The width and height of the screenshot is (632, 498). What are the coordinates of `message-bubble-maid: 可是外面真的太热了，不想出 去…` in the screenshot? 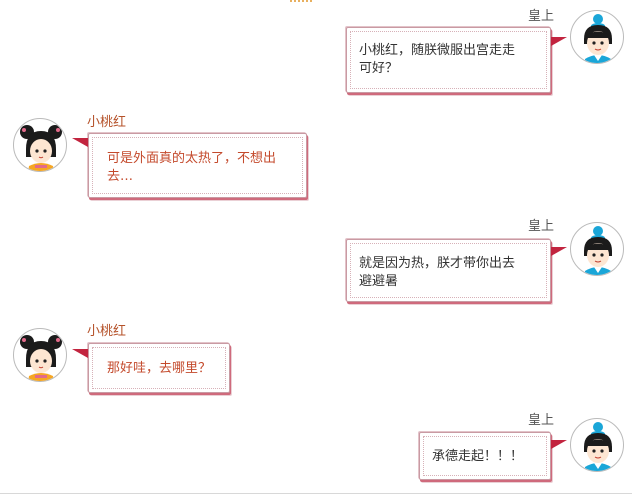 It's located at (197, 165).